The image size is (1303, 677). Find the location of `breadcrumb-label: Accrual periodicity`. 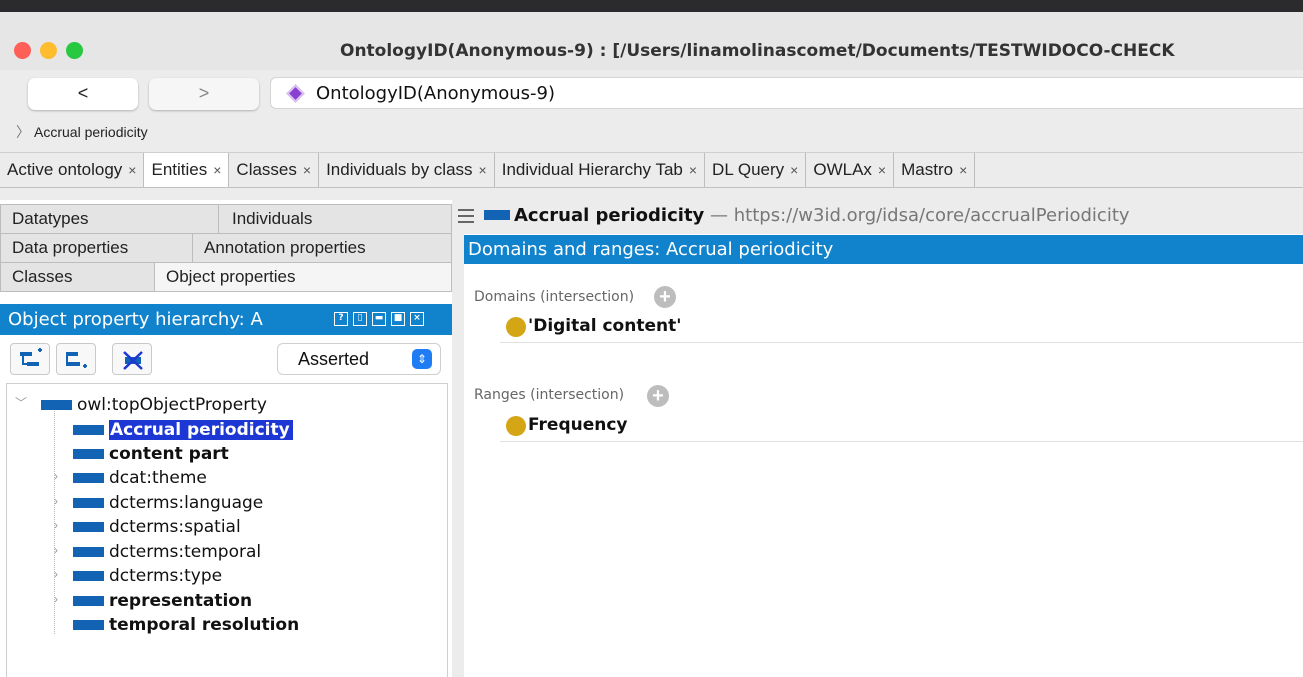

breadcrumb-label: Accrual periodicity is located at coordinates (91, 132).